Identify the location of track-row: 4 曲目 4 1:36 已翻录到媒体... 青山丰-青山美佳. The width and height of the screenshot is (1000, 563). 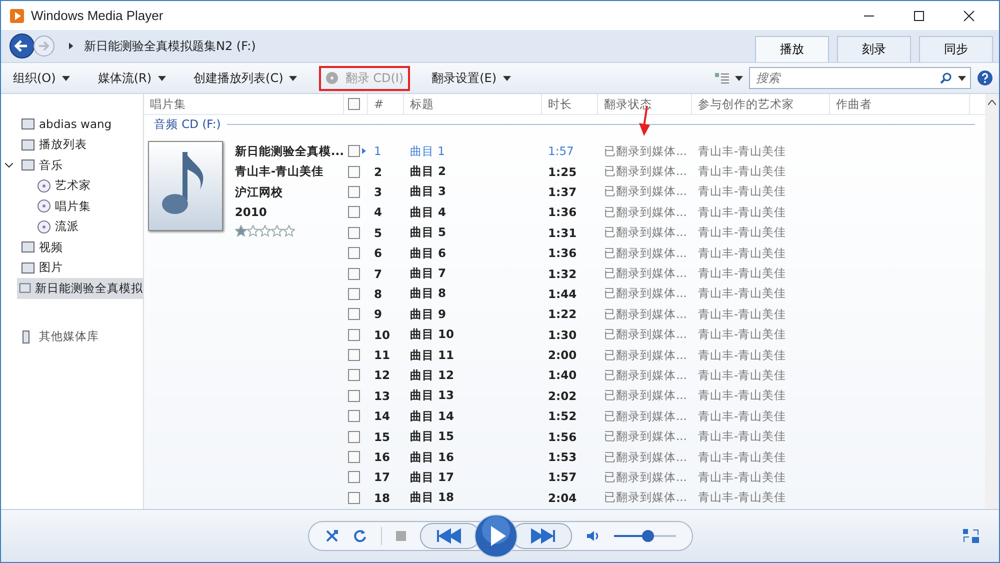
(657, 212).